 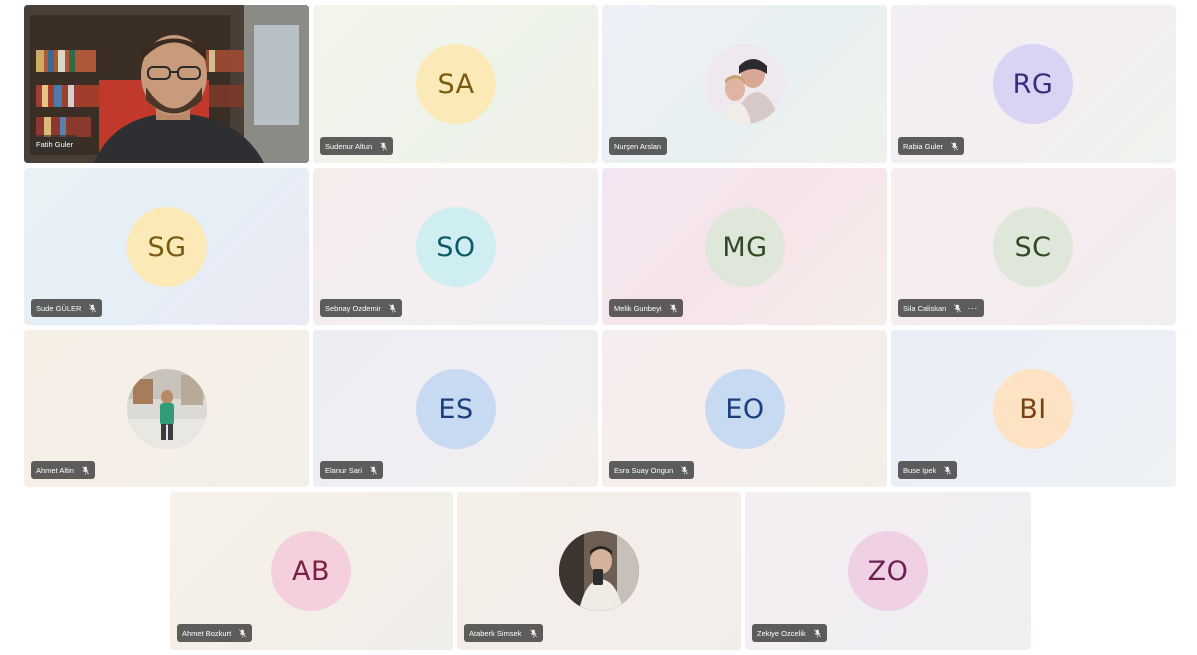 I want to click on avatar: SC, so click(x=1033, y=247).